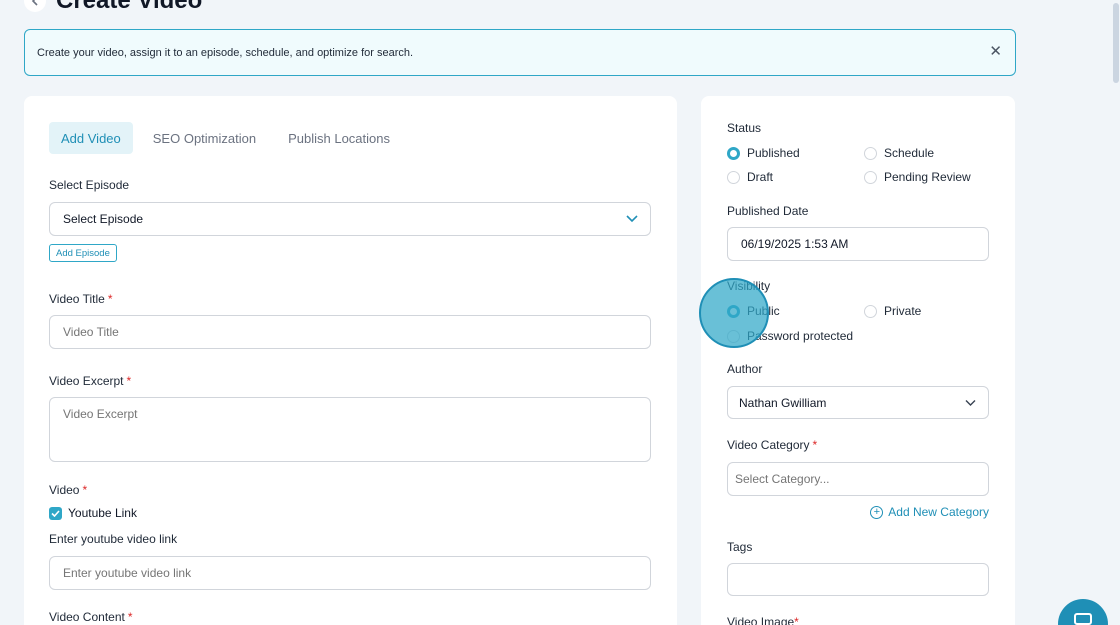 Image resolution: width=1120 pixels, height=625 pixels. What do you see at coordinates (1083, 612) in the screenshot?
I see `chat-button` at bounding box center [1083, 612].